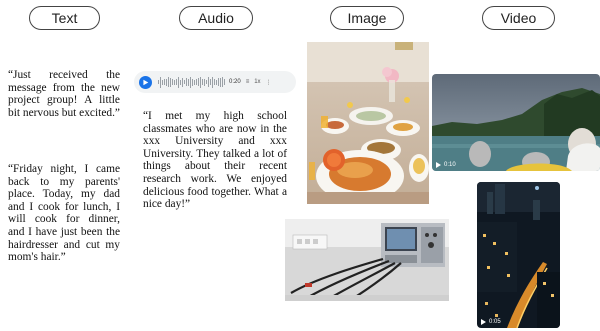 This screenshot has width=600, height=331. I want to click on boat-lake-video: 0:10, so click(516, 122).